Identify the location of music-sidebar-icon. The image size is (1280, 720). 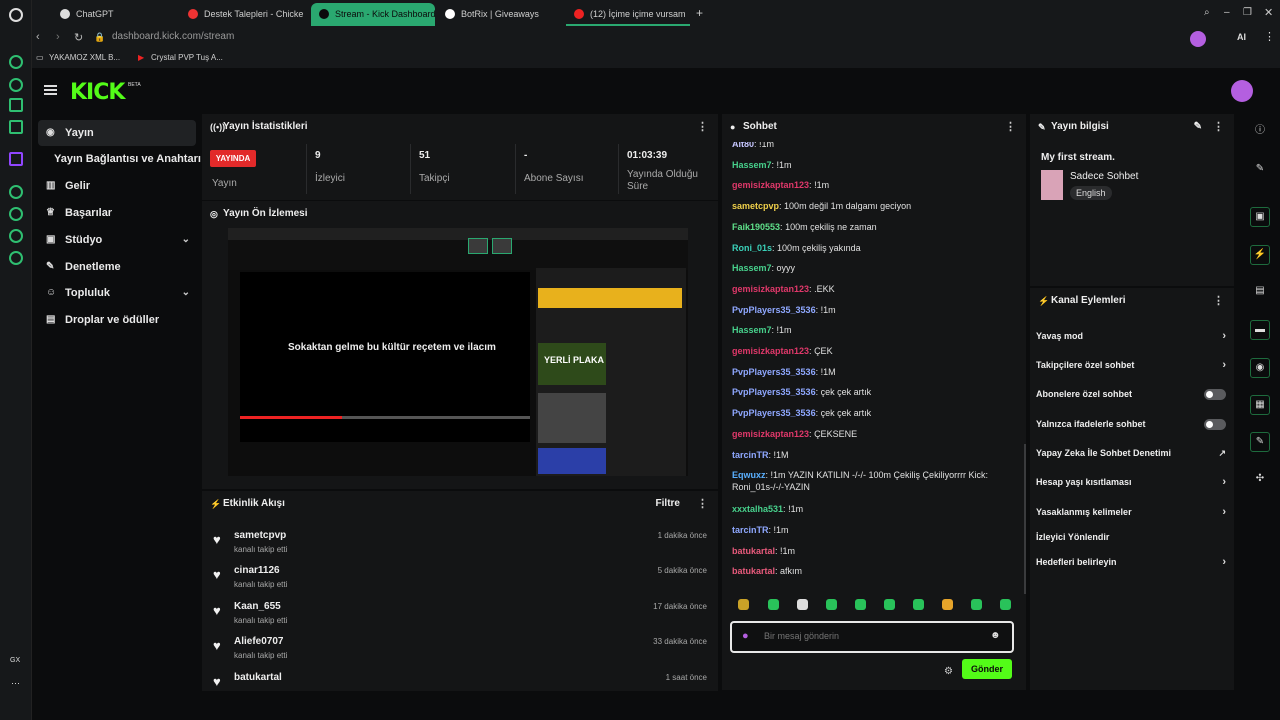
(16, 127).